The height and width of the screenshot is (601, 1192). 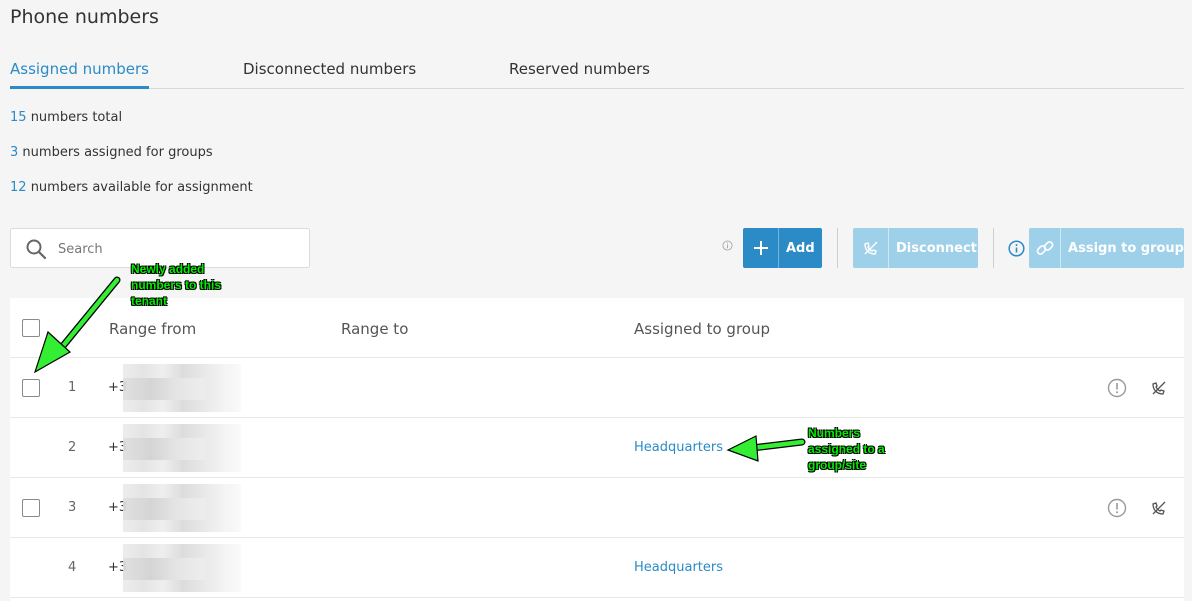 What do you see at coordinates (18, 117) in the screenshot?
I see `stat-total-value: 15` at bounding box center [18, 117].